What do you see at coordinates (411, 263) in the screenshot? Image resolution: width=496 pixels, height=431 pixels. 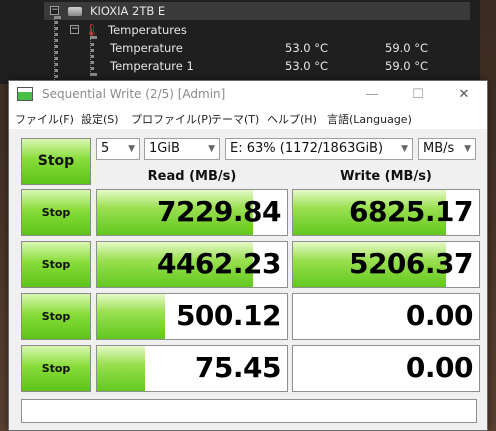 I see `write-value: 5206.37` at bounding box center [411, 263].